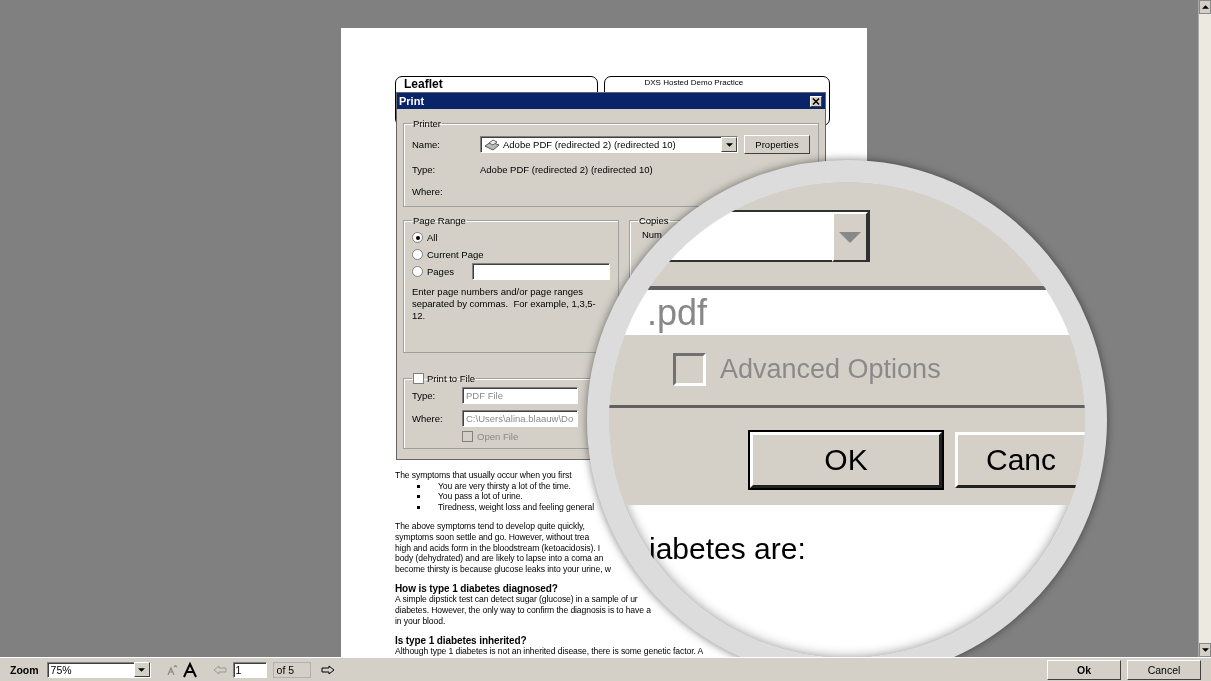 The width and height of the screenshot is (1211, 681). I want to click on ok-button: Ok, so click(1084, 669).